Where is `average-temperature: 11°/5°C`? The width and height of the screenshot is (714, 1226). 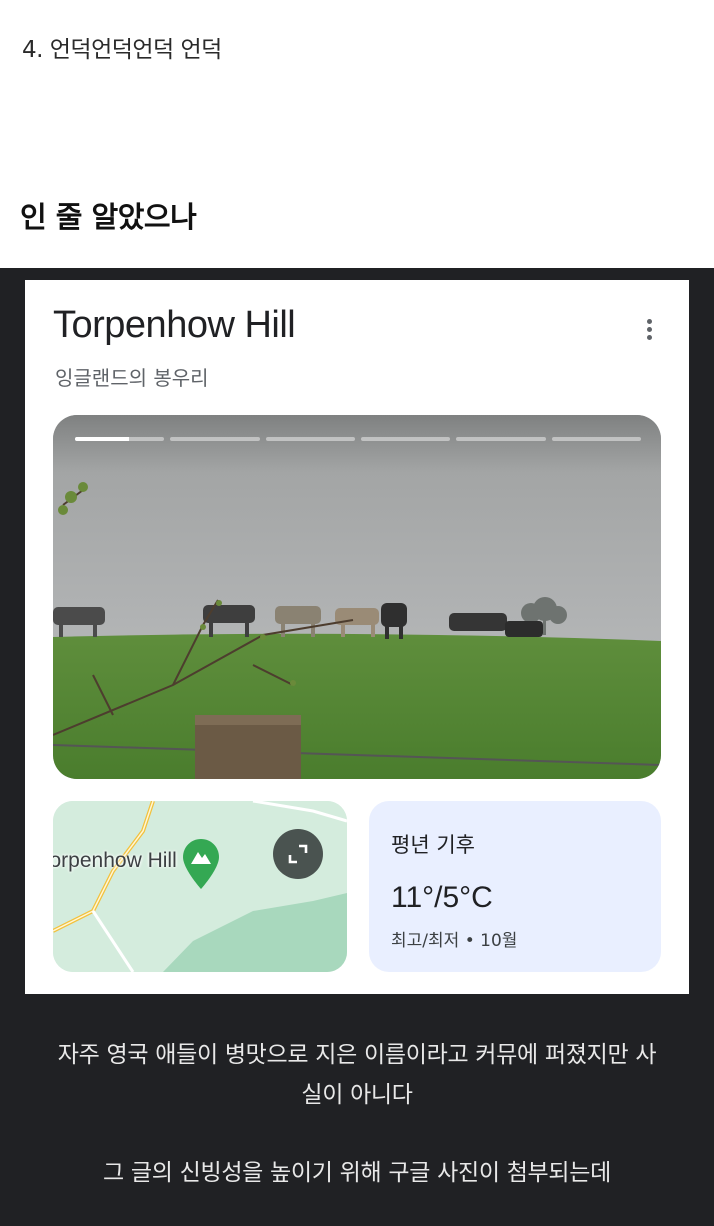
average-temperature: 11°/5°C is located at coordinates (442, 897).